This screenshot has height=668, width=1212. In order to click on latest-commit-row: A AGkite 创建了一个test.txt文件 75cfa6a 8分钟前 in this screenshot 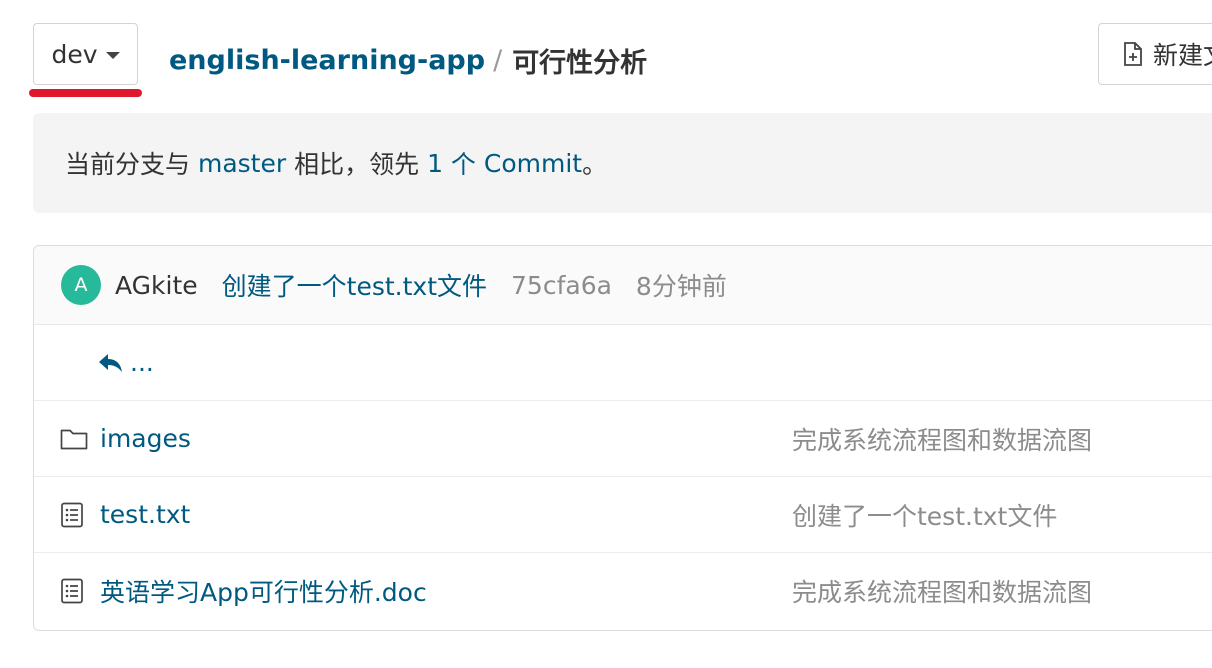, I will do `click(623, 285)`.